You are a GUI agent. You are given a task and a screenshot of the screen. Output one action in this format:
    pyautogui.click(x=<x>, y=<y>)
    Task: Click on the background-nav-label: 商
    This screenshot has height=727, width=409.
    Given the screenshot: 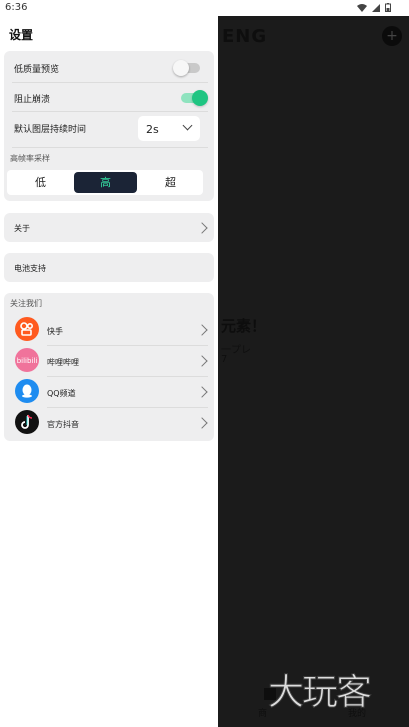 What is the action you would take?
    pyautogui.click(x=263, y=714)
    